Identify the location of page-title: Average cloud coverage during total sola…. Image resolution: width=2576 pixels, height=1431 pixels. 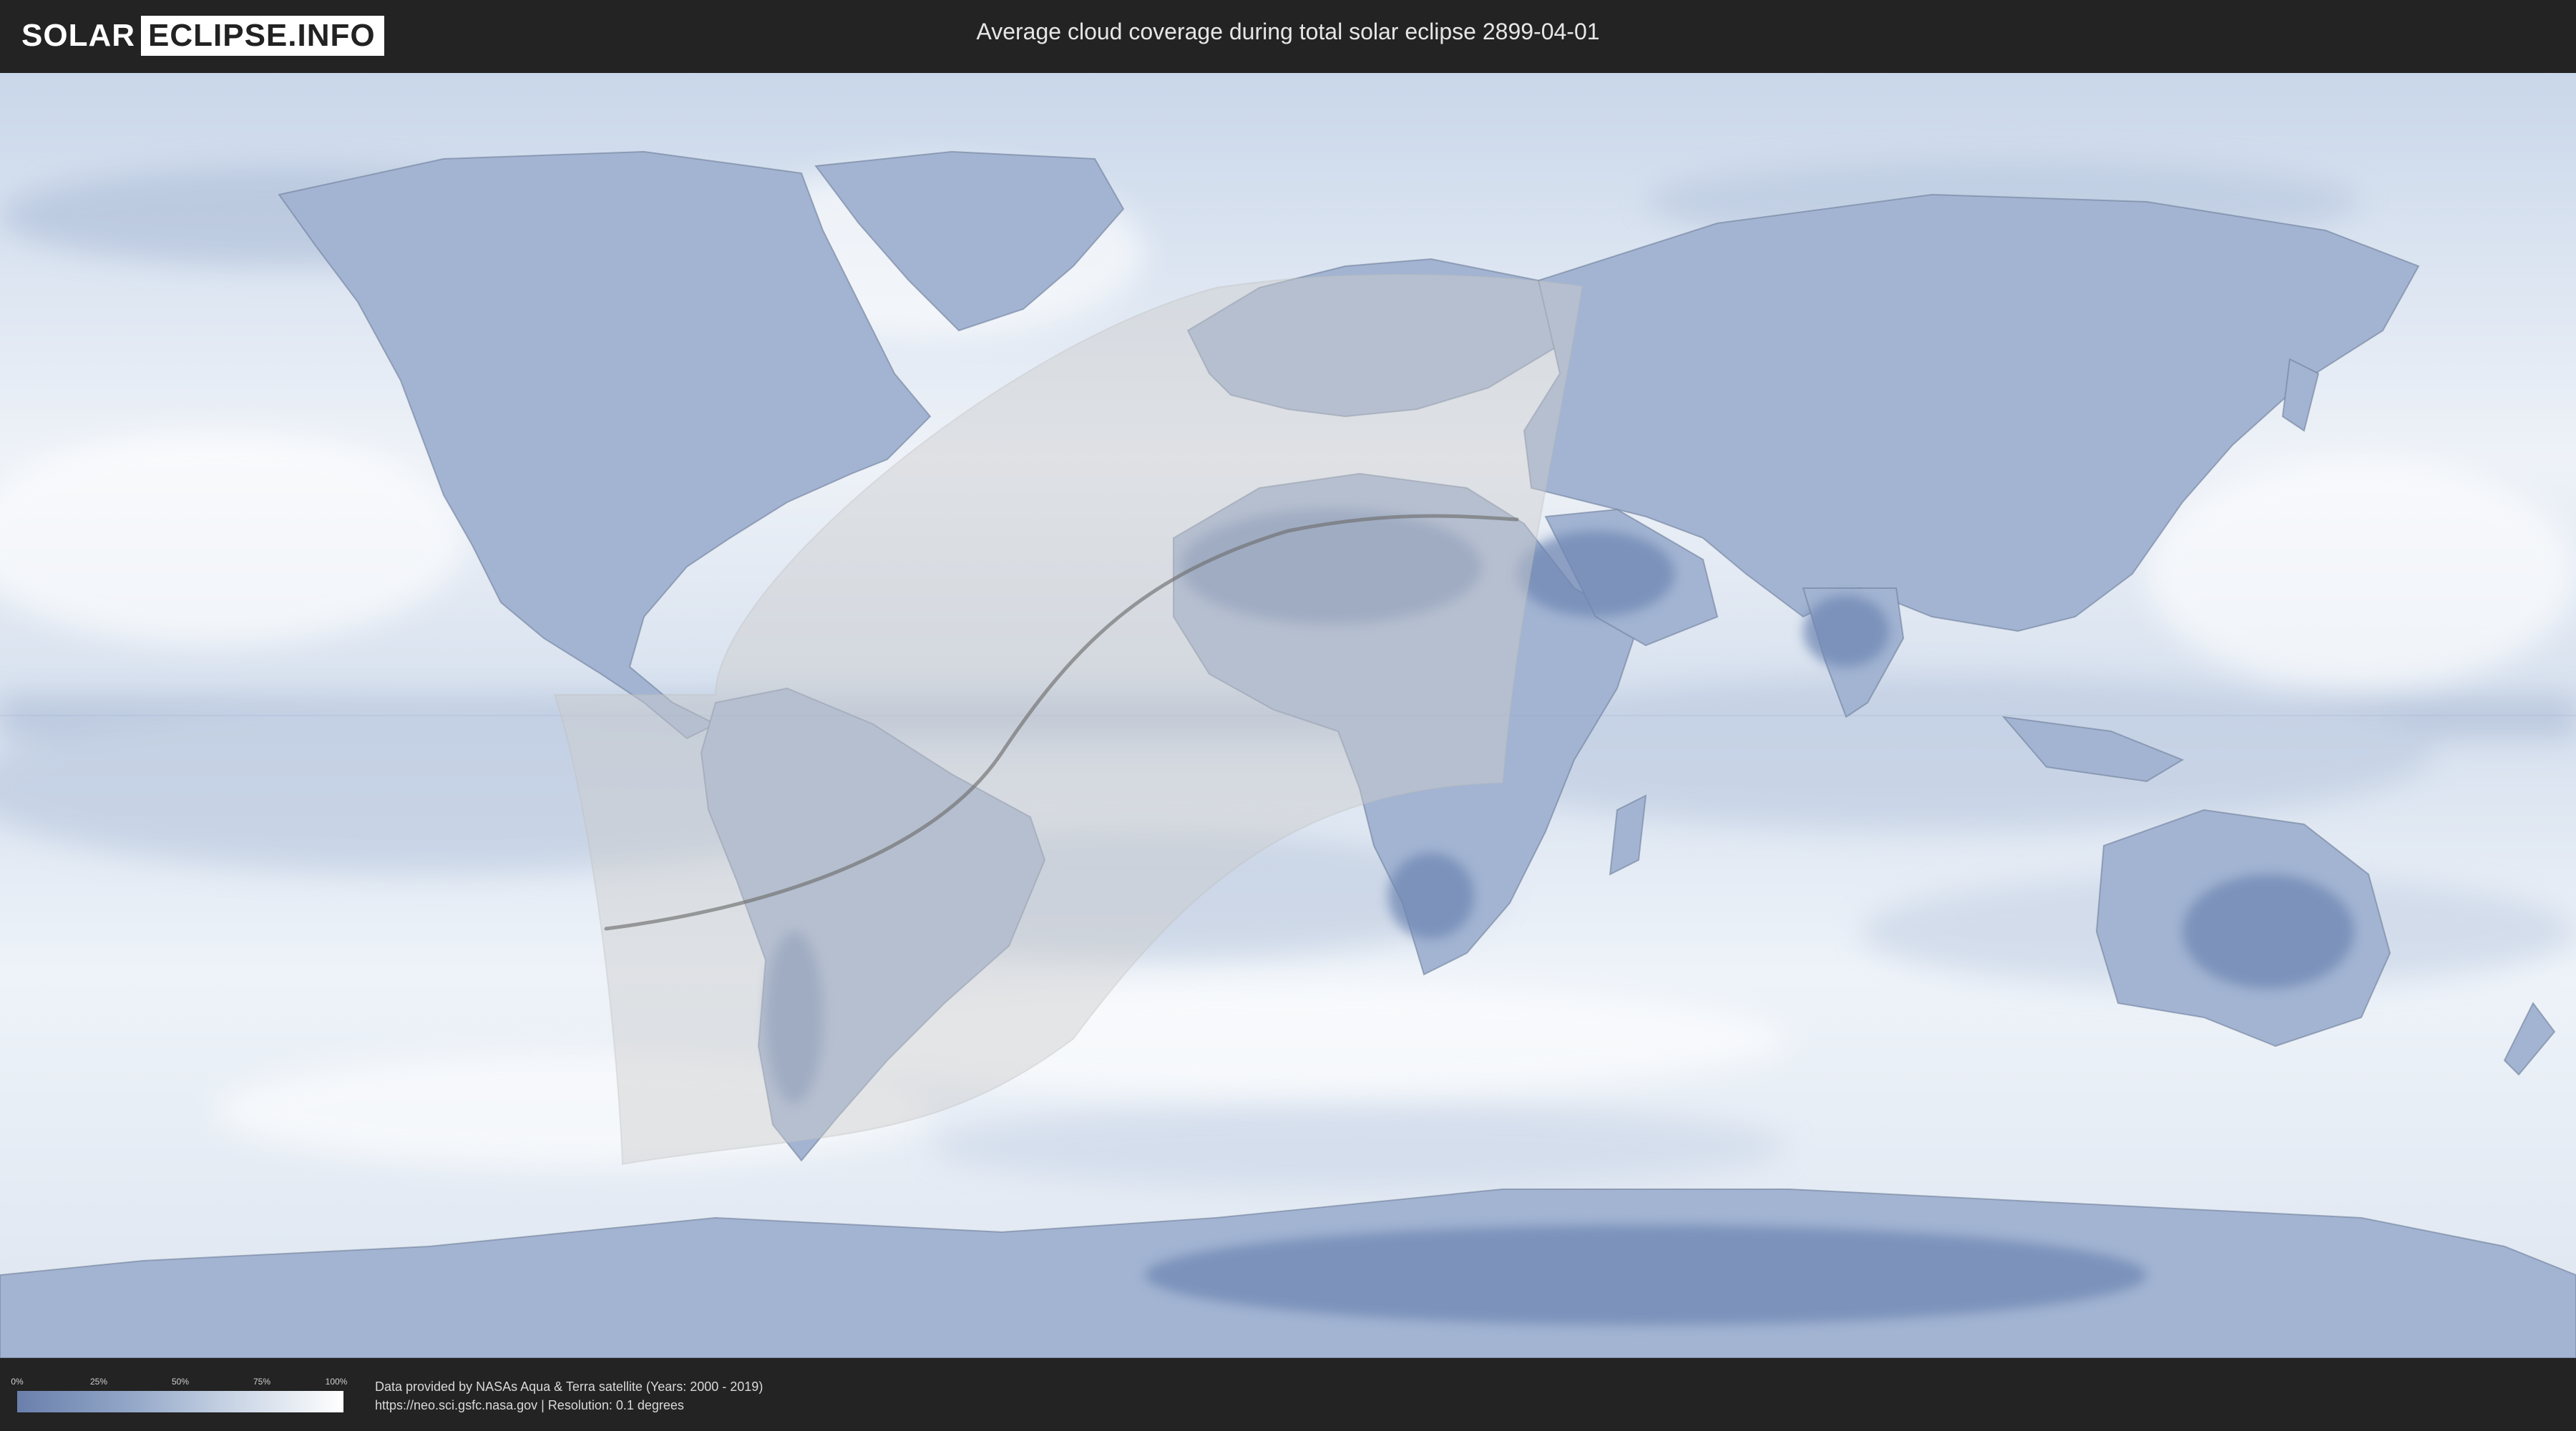
(1288, 31).